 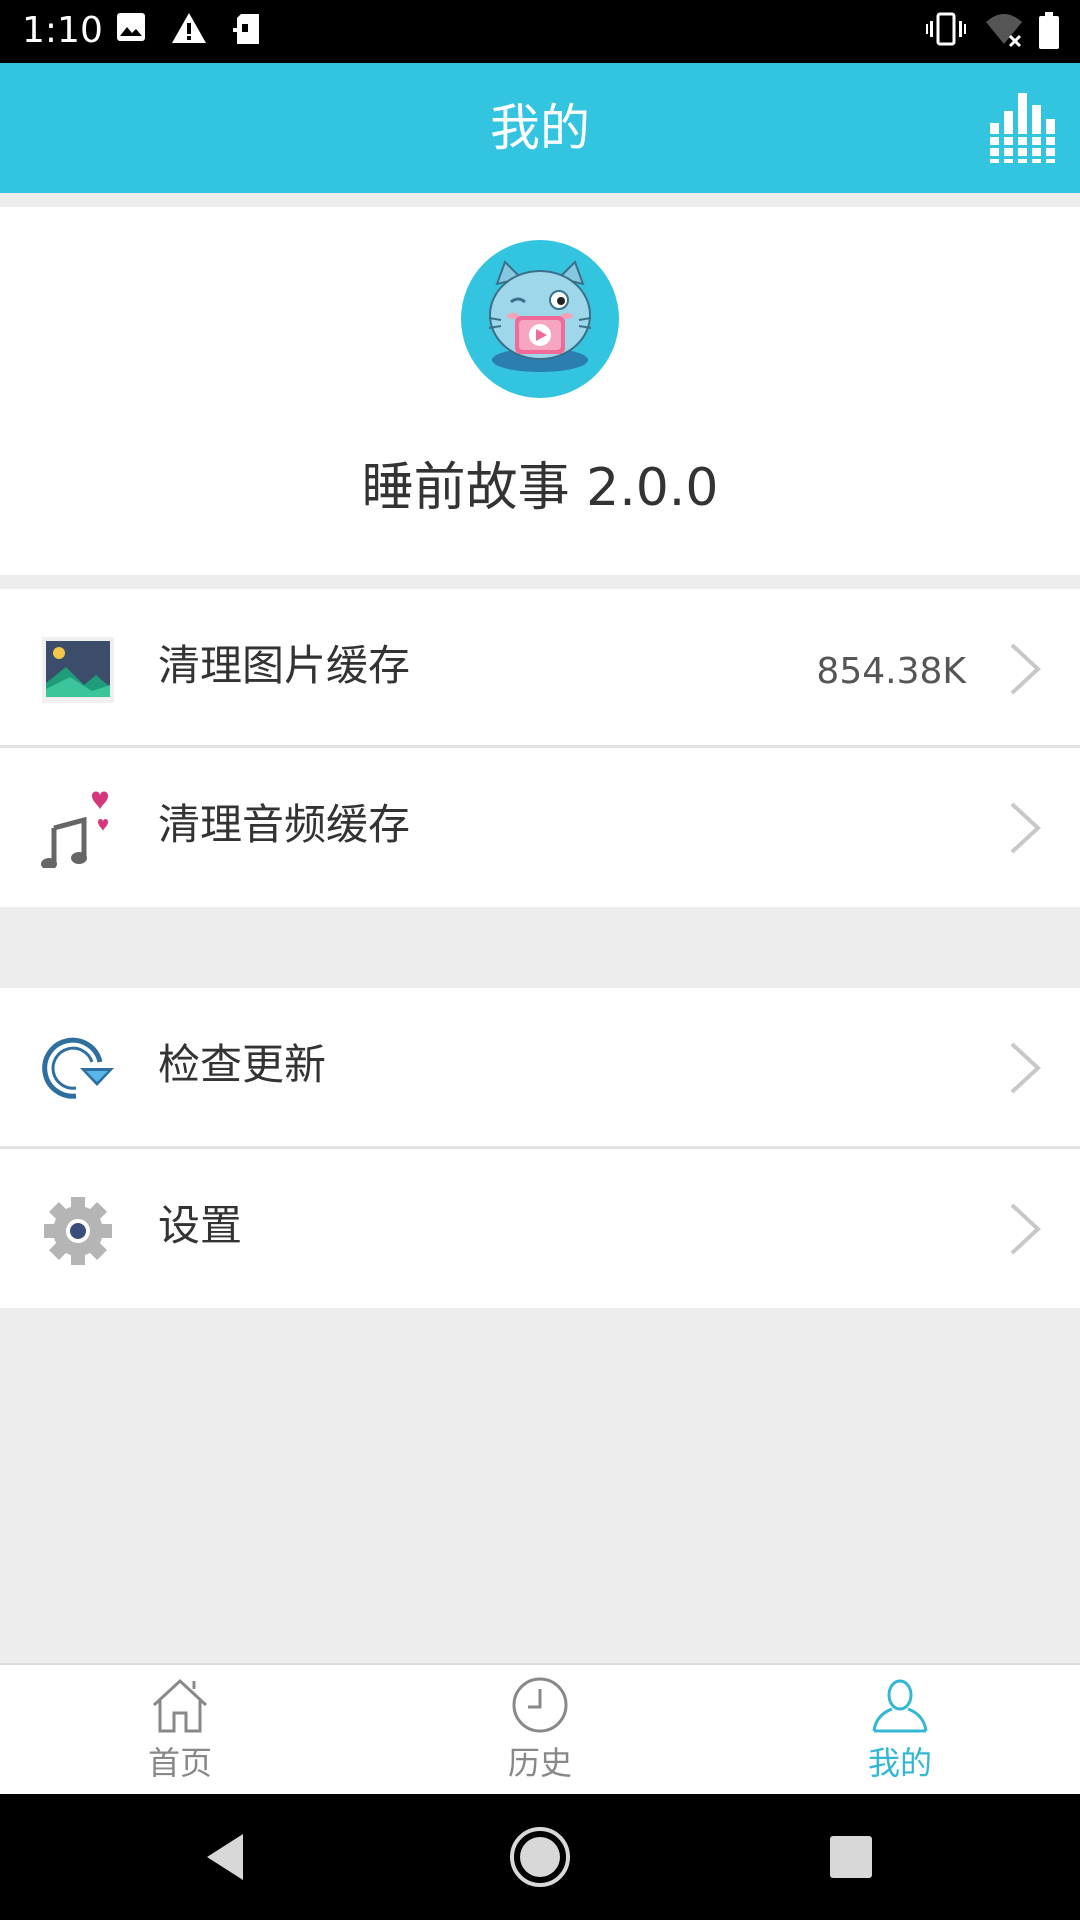 I want to click on check-update-label: 检查更新, so click(x=242, y=1064).